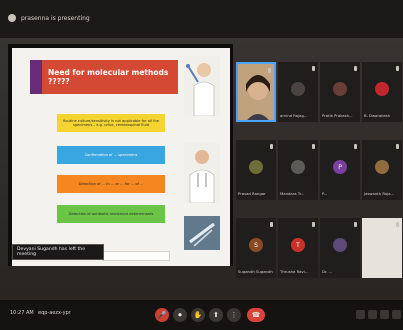  Describe the element at coordinates (340, 167) in the screenshot. I see `participant-avatar: P` at that location.